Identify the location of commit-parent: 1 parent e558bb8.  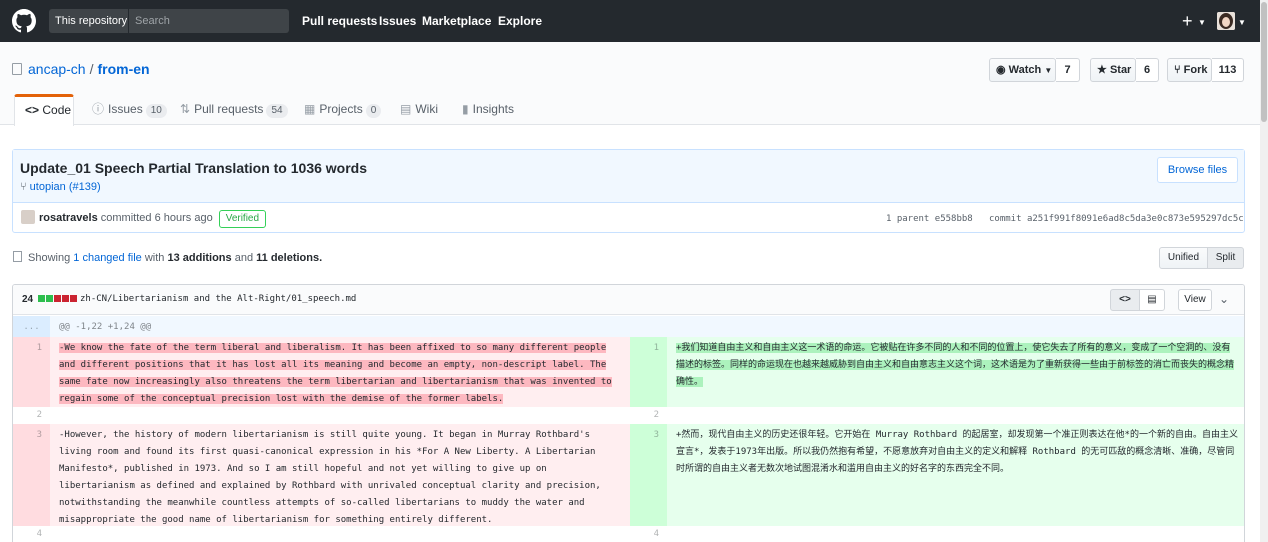
(929, 219).